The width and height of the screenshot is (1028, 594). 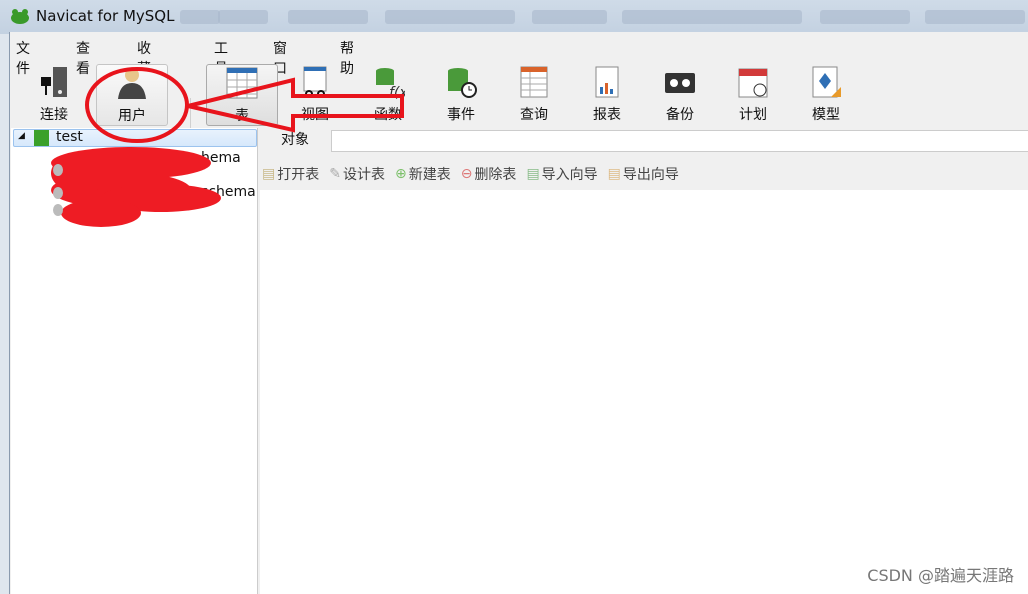 What do you see at coordinates (643, 174) in the screenshot?
I see `export-wizard-button: ▤ 导出向导` at bounding box center [643, 174].